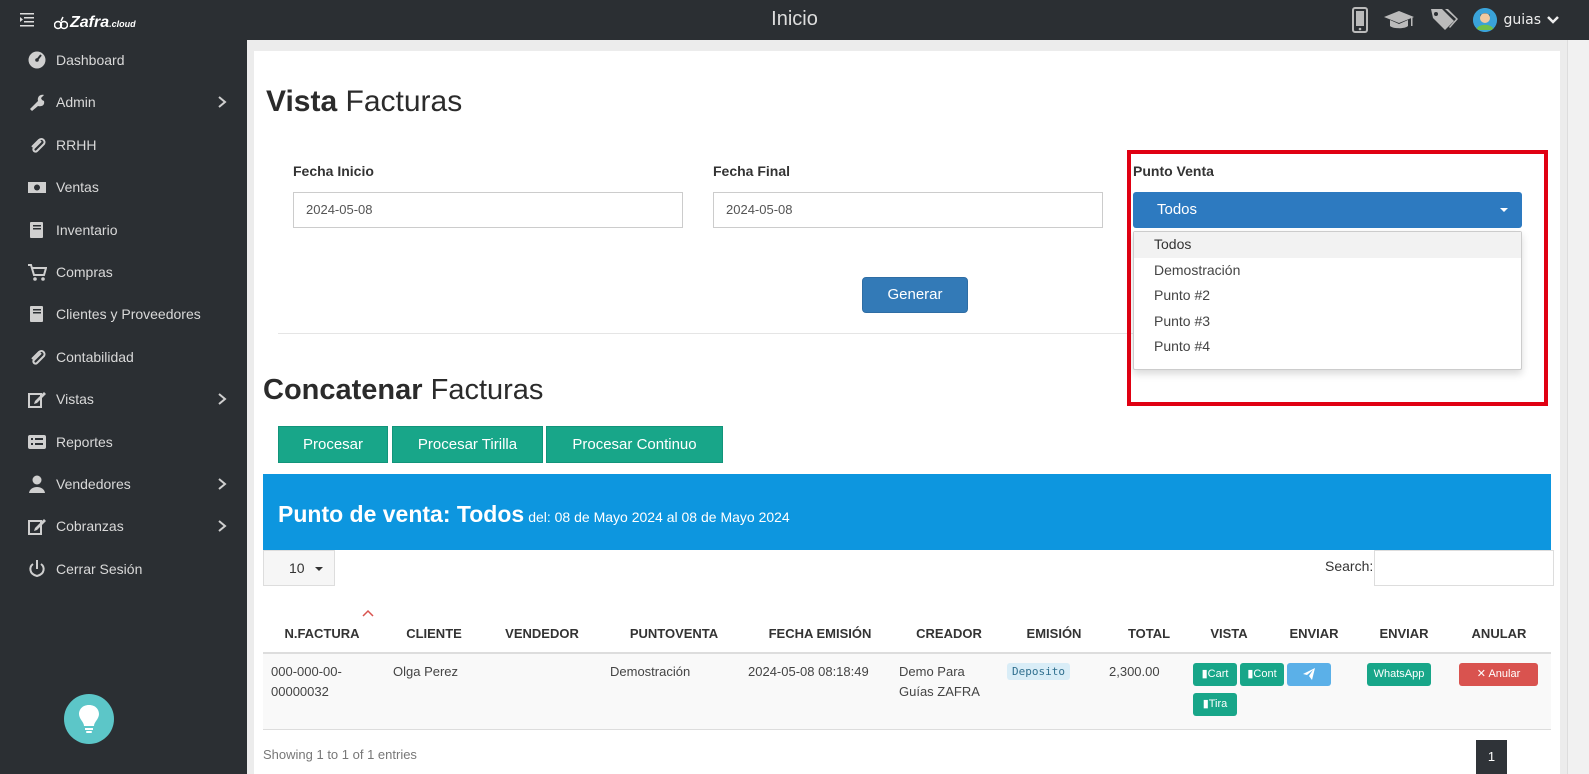 This screenshot has width=1589, height=774. Describe the element at coordinates (76, 102) in the screenshot. I see `sidebar-item-label: Admin` at that location.